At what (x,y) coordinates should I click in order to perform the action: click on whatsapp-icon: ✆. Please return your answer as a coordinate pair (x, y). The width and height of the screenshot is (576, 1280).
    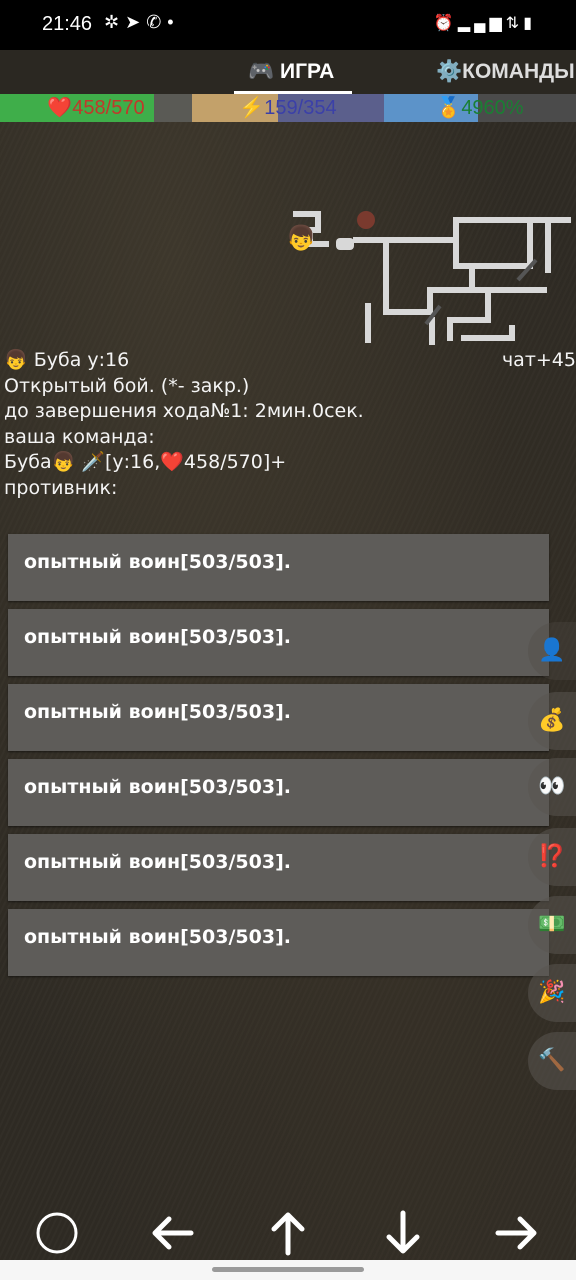
    Looking at the image, I should click on (157, 22).